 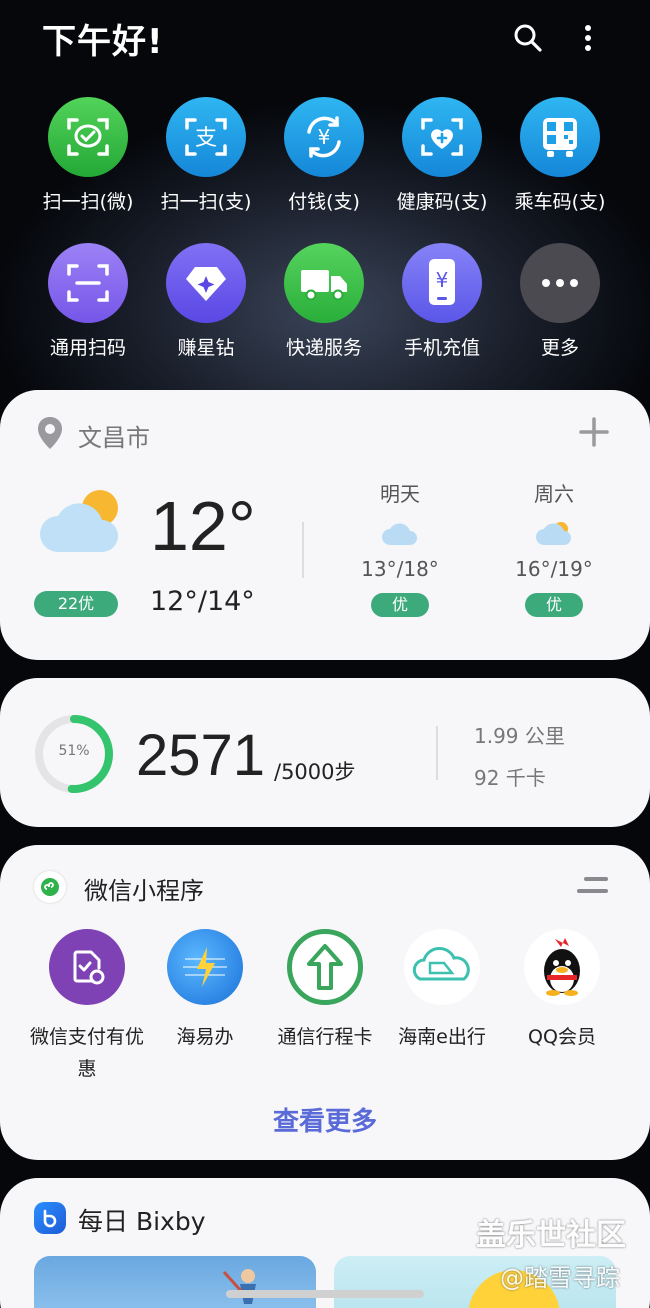 What do you see at coordinates (560, 283) in the screenshot?
I see `more-dots-icon` at bounding box center [560, 283].